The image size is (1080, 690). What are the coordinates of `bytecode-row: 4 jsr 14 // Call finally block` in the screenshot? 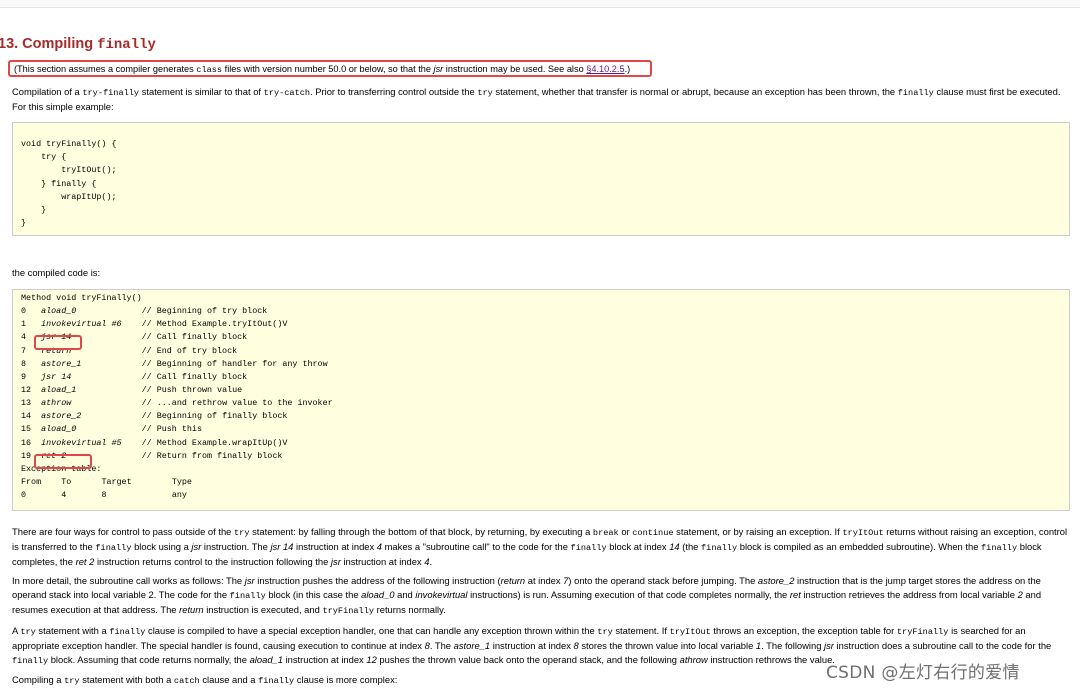 It's located at (545, 337).